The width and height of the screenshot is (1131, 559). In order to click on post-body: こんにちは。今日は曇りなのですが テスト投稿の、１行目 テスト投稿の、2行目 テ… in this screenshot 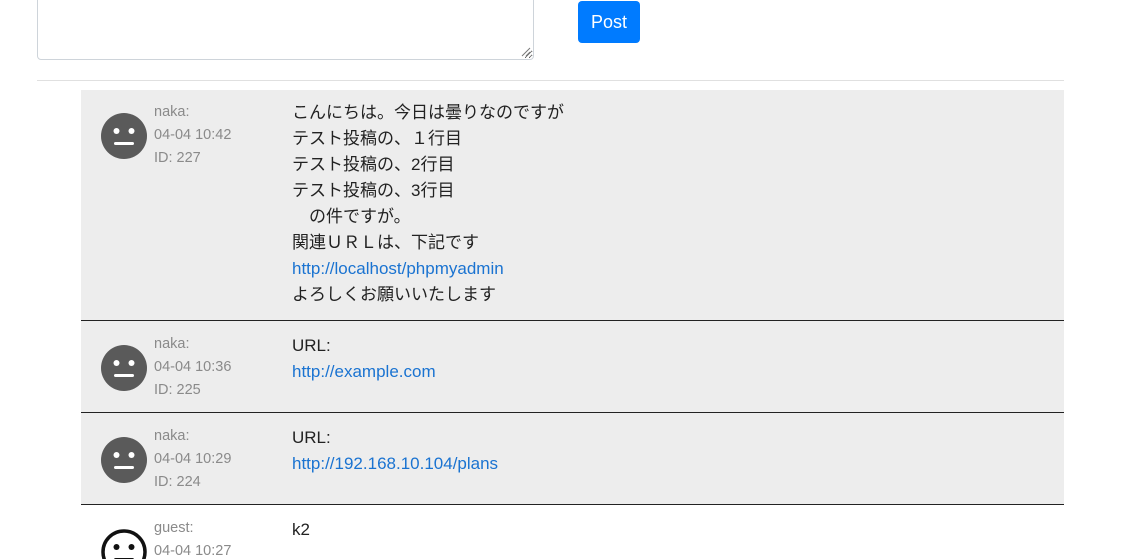, I will do `click(428, 205)`.